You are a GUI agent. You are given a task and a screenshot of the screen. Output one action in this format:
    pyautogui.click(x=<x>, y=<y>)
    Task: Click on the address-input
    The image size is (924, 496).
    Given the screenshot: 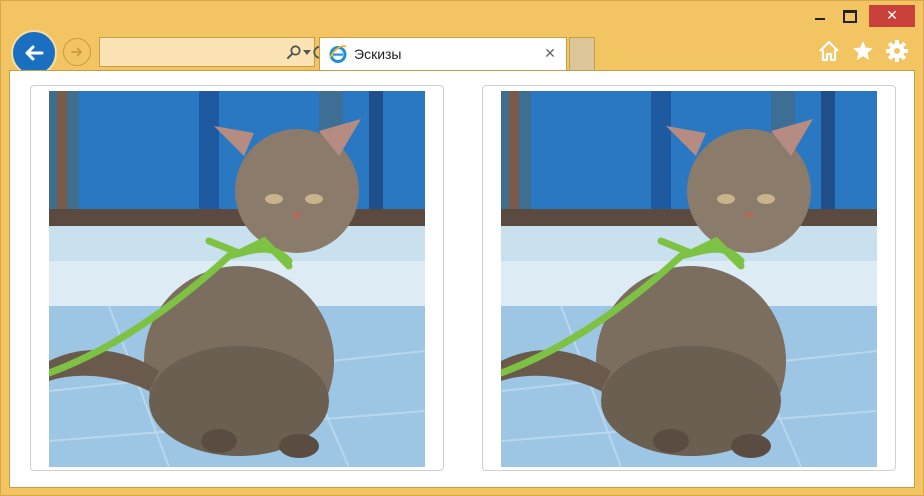 What is the action you would take?
    pyautogui.click(x=196, y=52)
    